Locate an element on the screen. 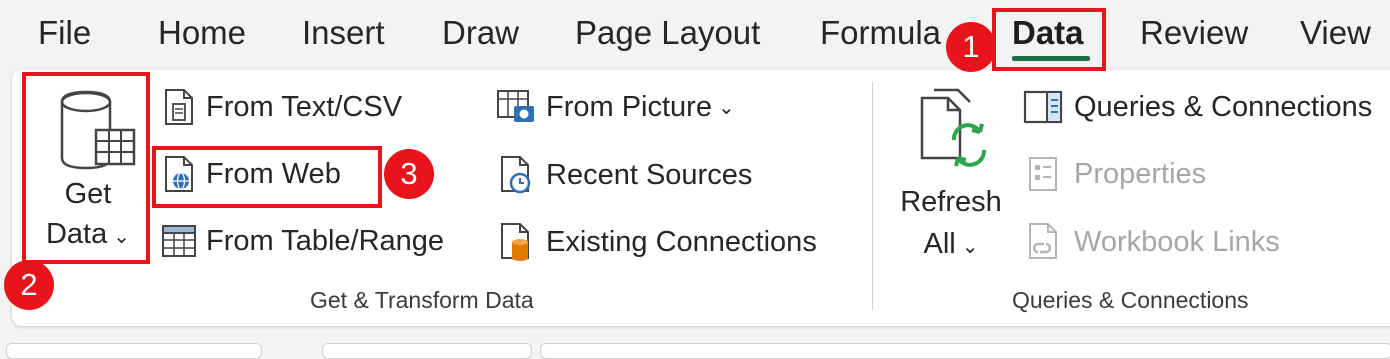 The width and height of the screenshot is (1390, 359). table-icon is located at coordinates (179, 241).